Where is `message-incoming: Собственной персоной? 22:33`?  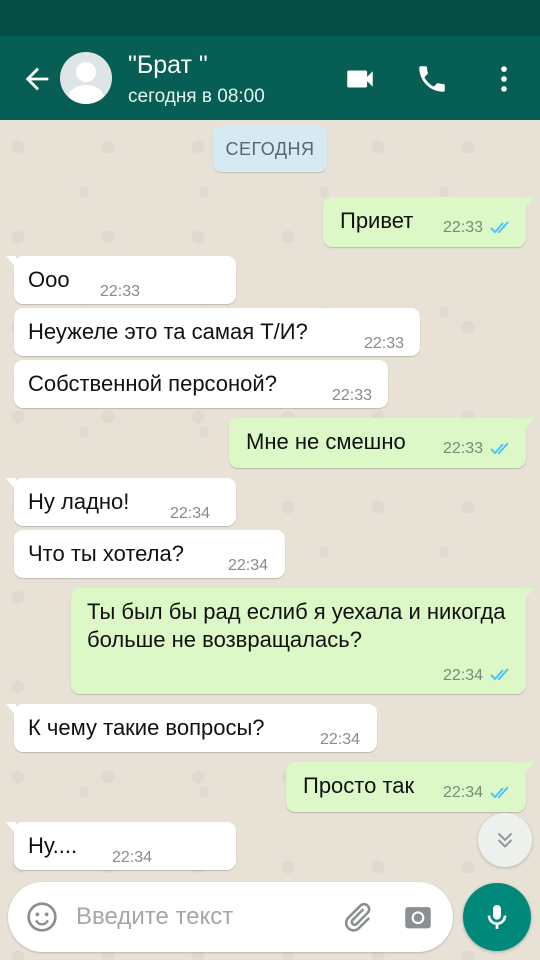
message-incoming: Собственной персоной? 22:33 is located at coordinates (201, 384).